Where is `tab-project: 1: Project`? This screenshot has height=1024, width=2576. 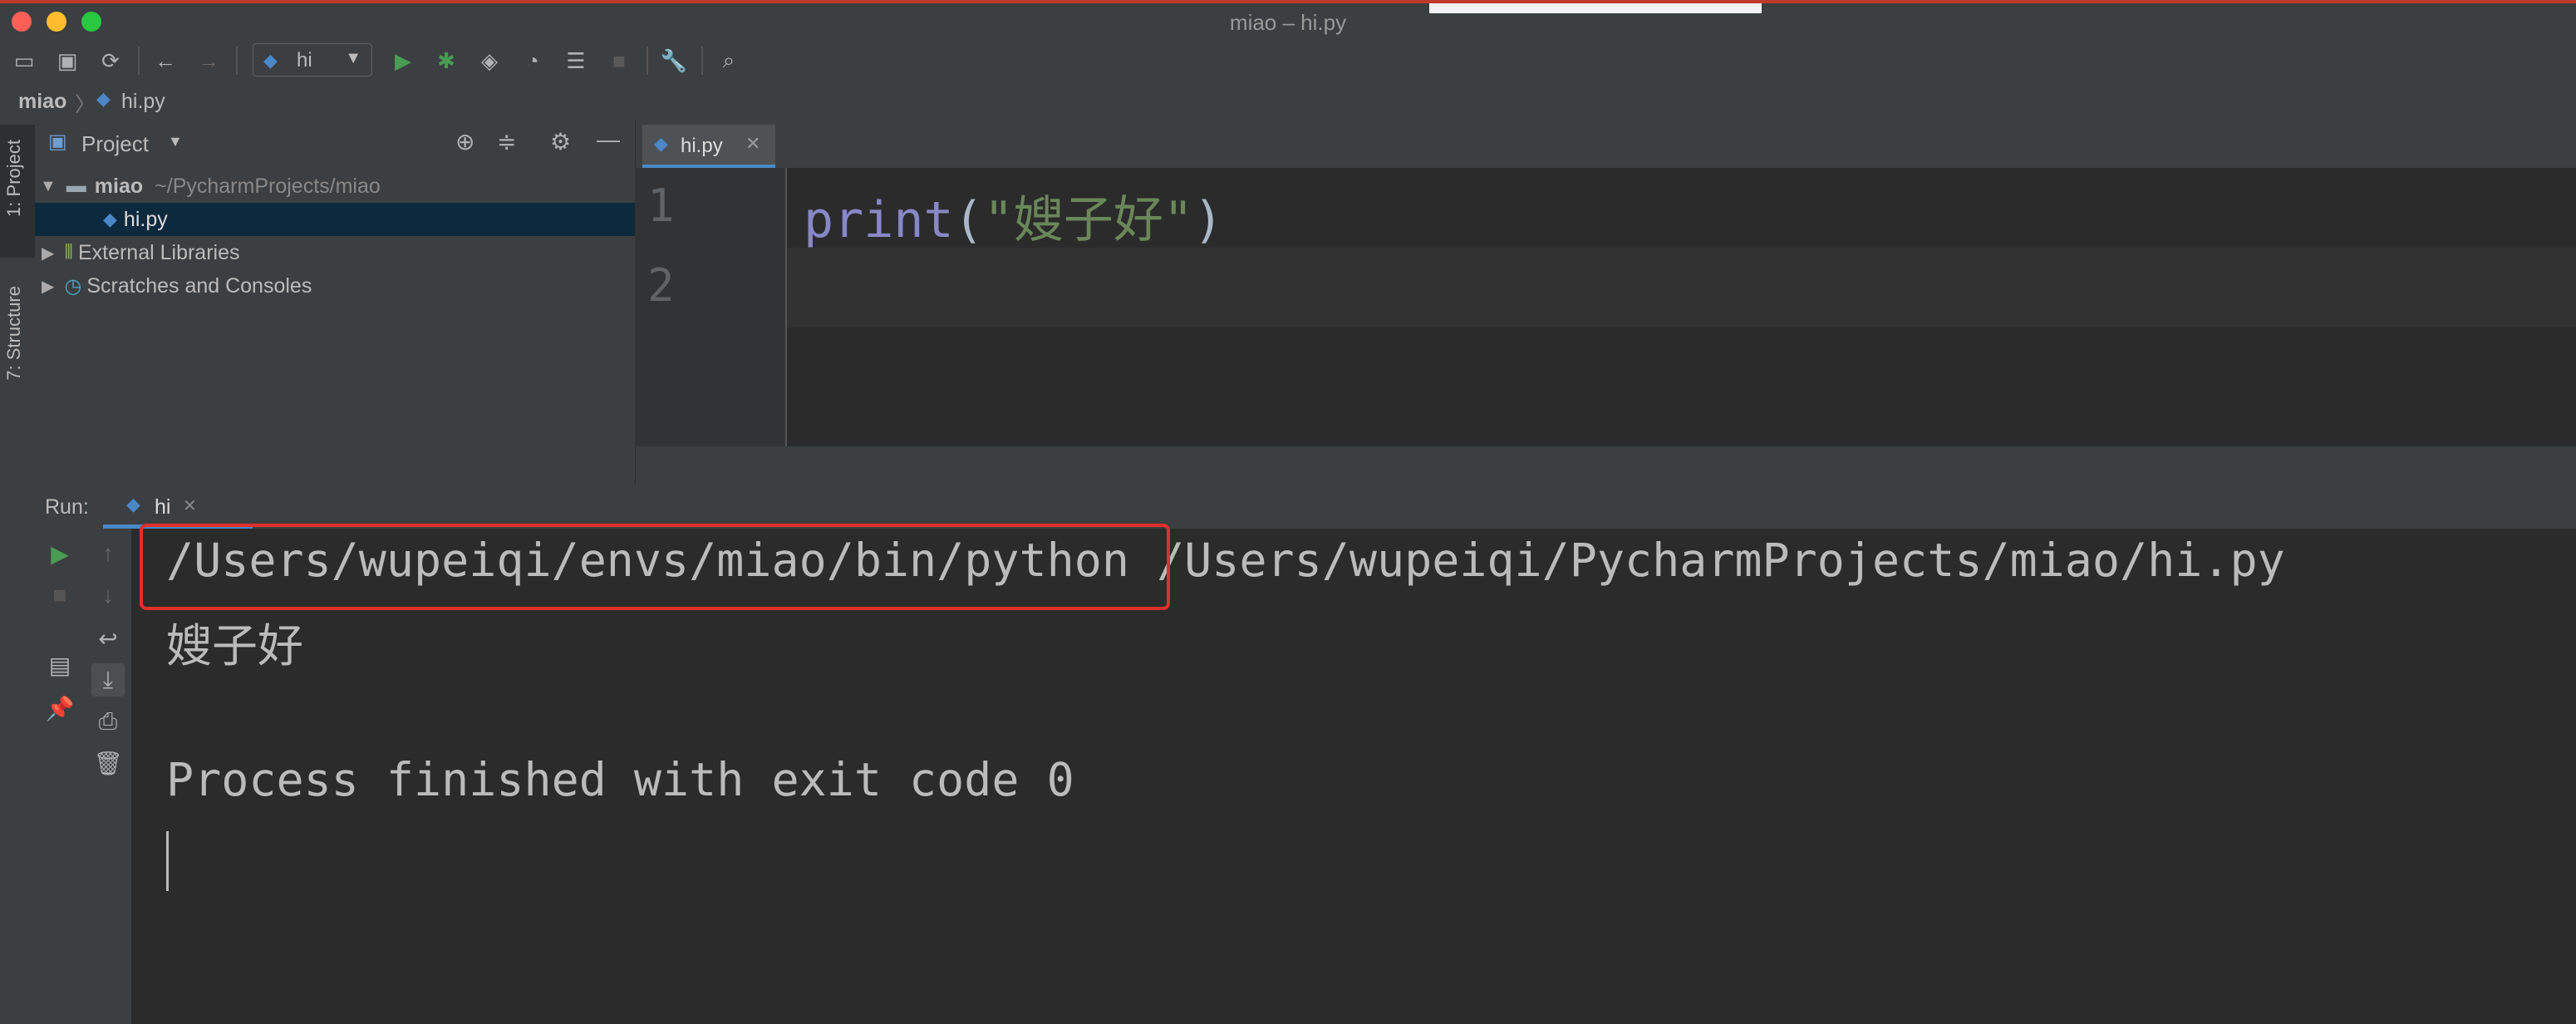
tab-project: 1: Project is located at coordinates (14, 178).